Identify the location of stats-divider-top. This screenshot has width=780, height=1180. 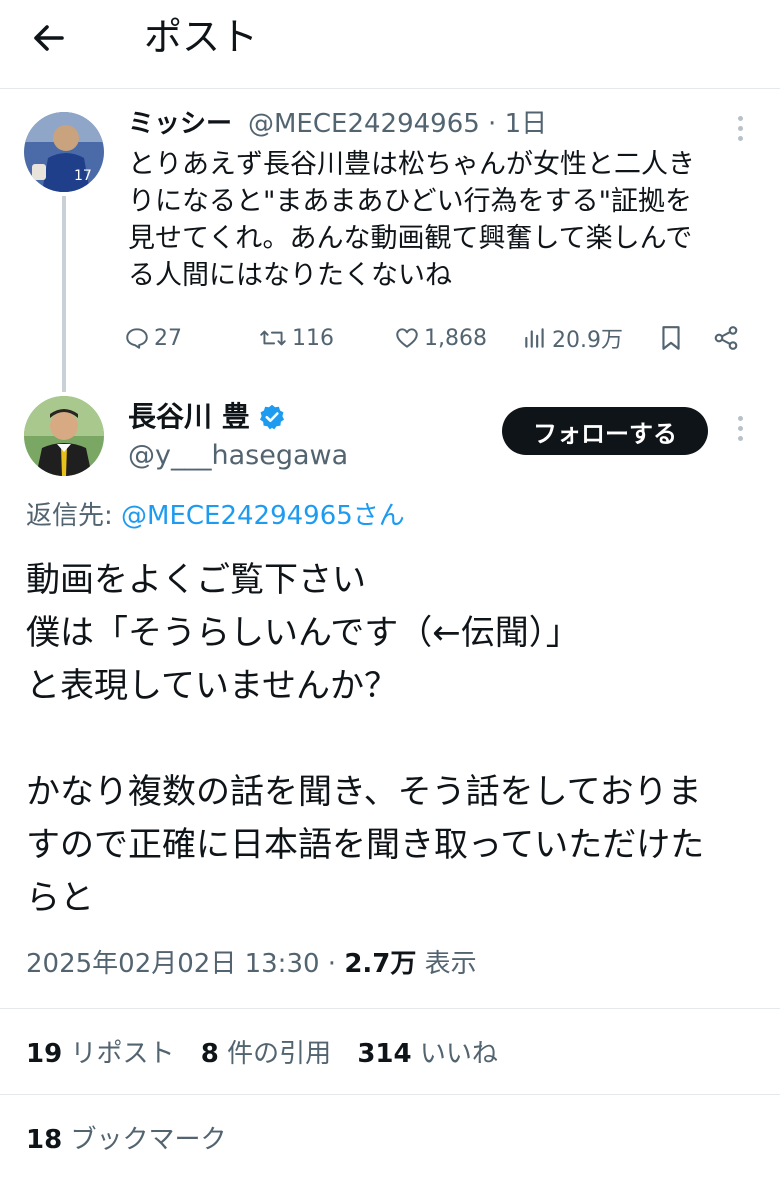
(390, 1008).